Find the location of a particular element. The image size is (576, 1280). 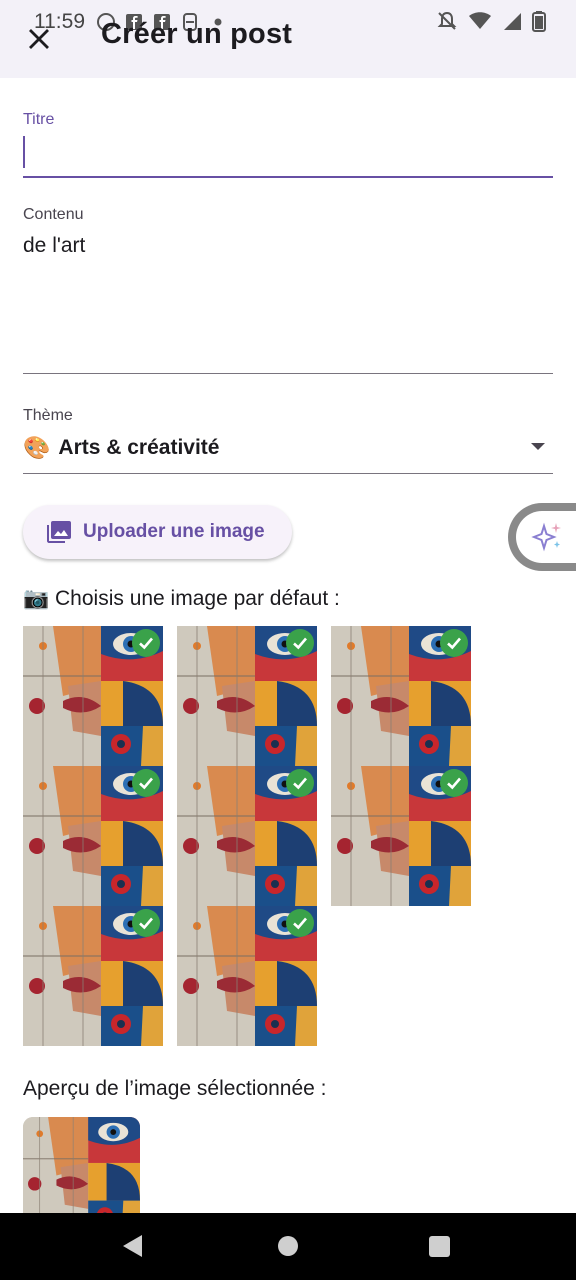

theme-selected-value: Arts & créativité is located at coordinates (139, 447).